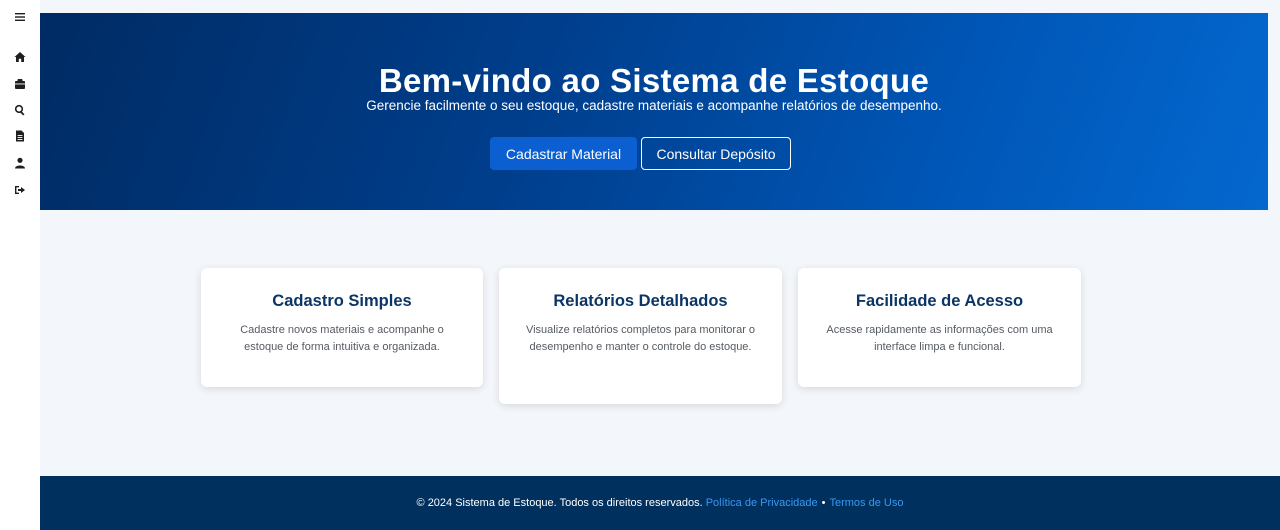 This screenshot has width=1280, height=530. What do you see at coordinates (866, 503) in the screenshot?
I see `terms-of-use-link: Termos de Uso` at bounding box center [866, 503].